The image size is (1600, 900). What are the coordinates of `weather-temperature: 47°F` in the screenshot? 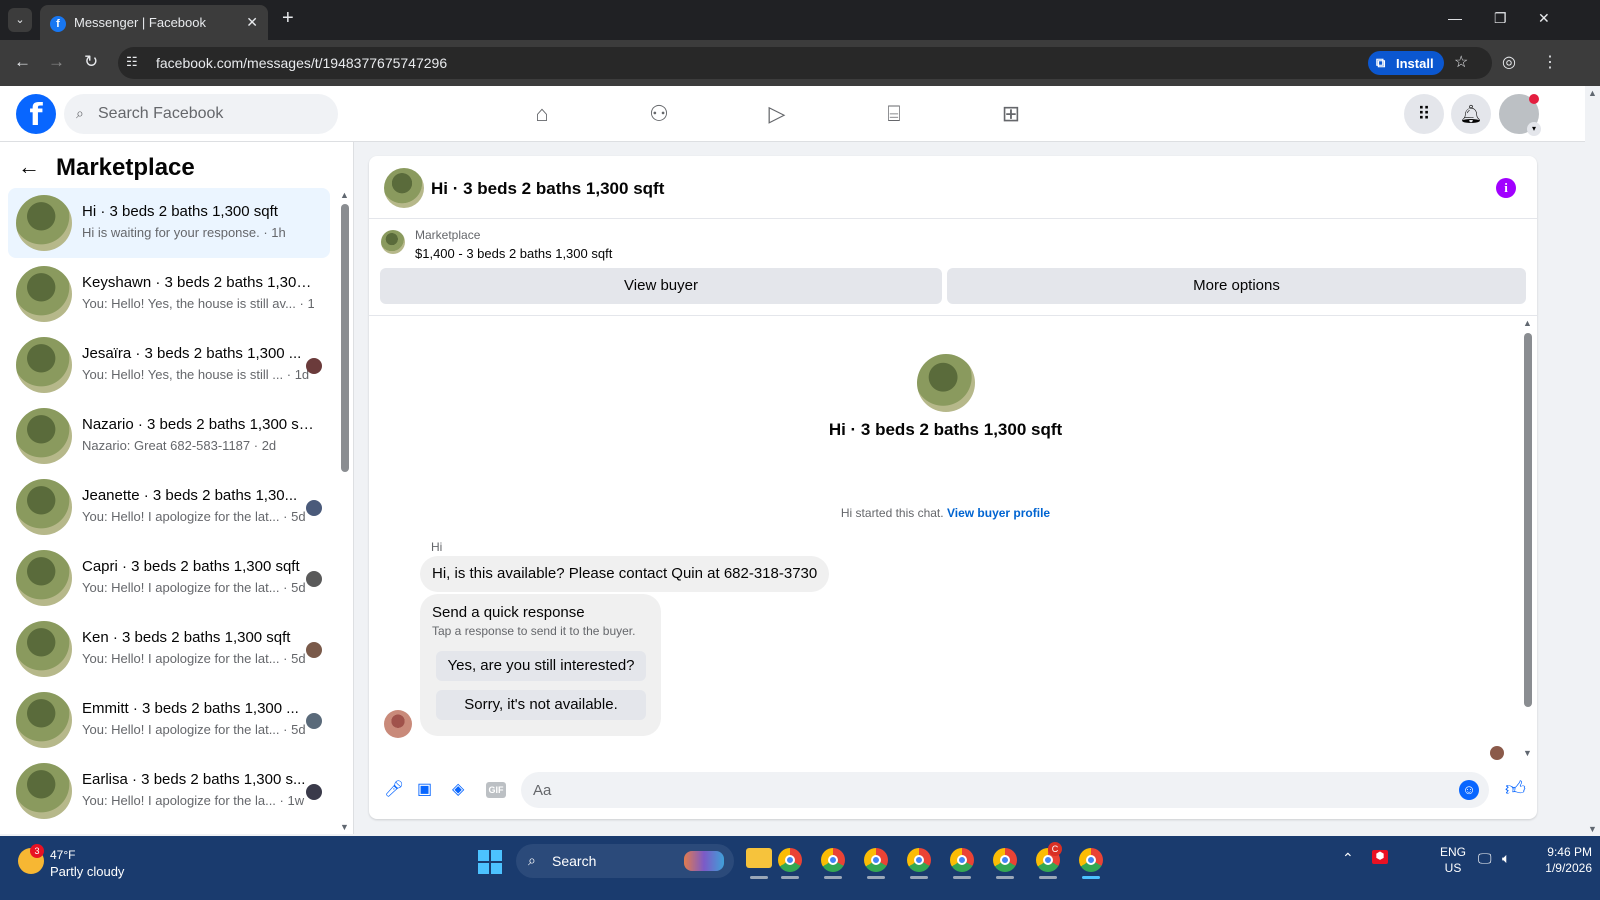 It's located at (62, 855).